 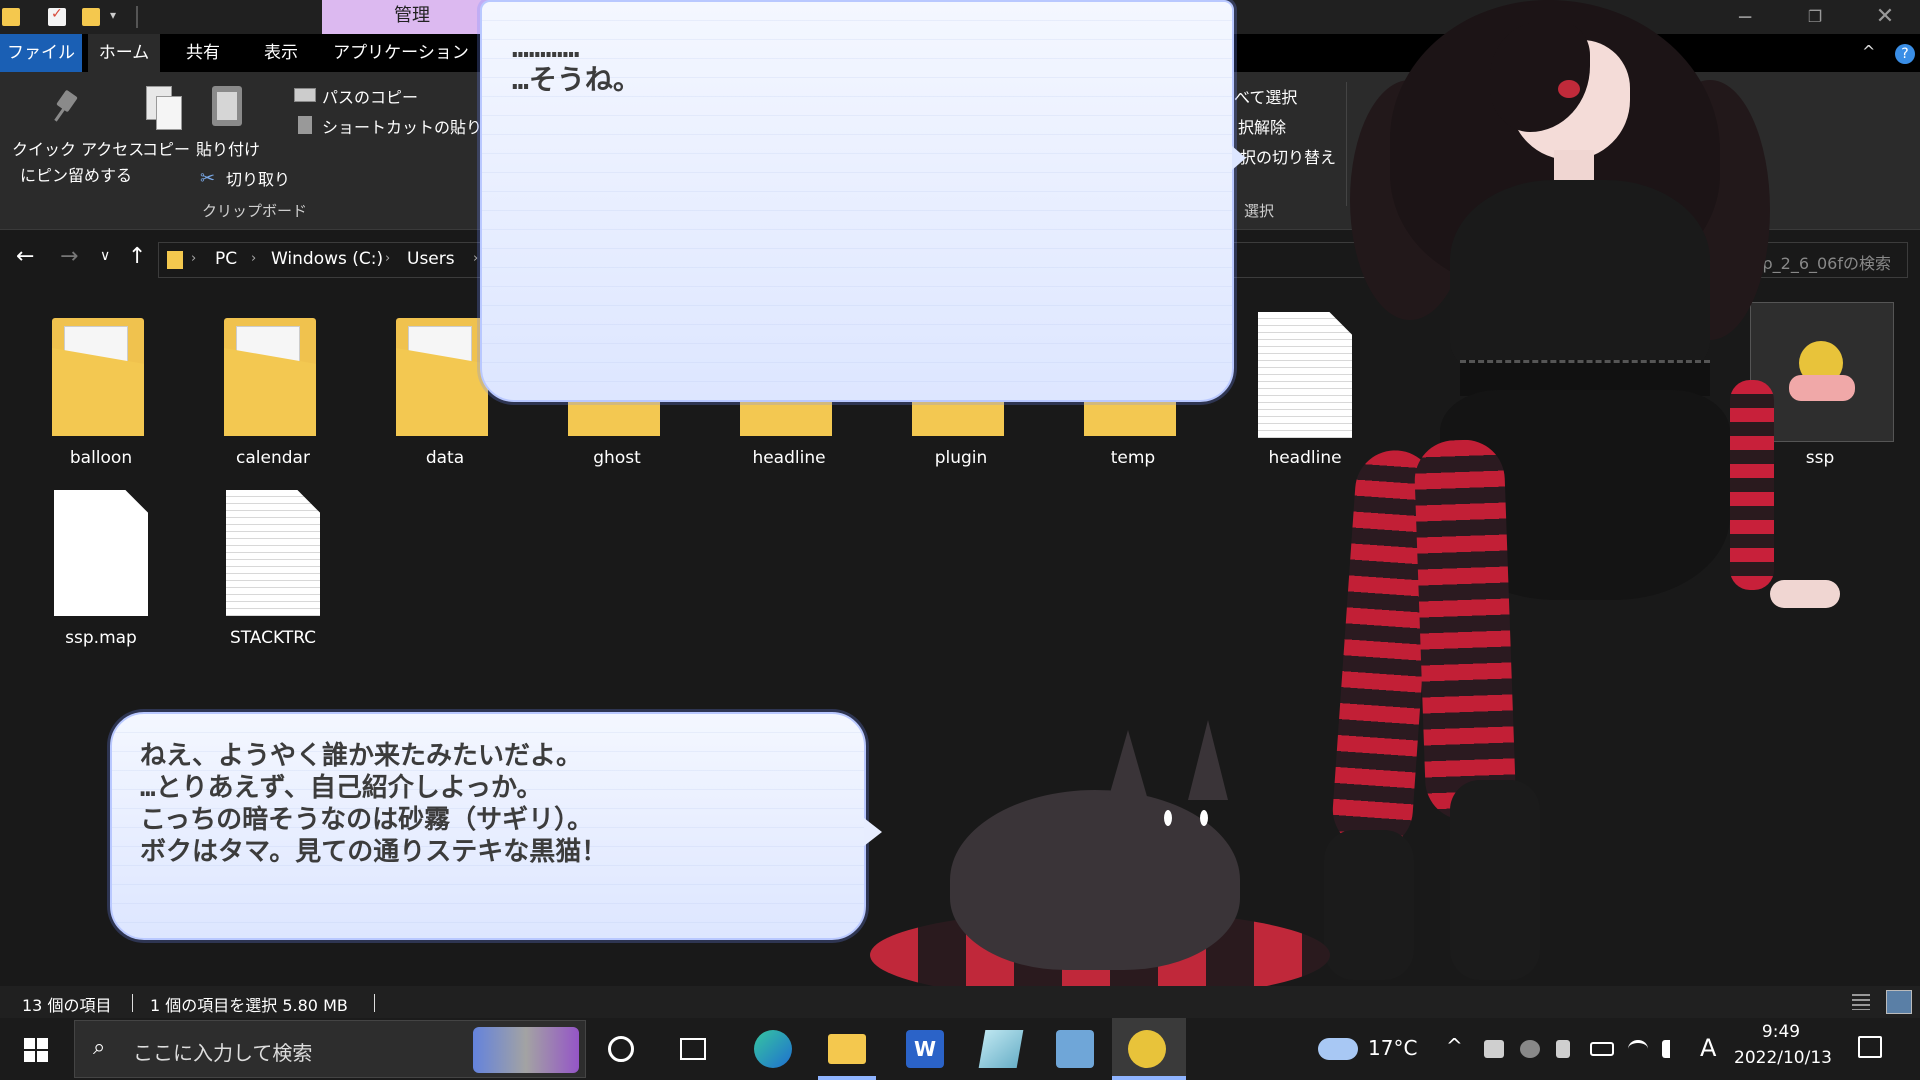 I want to click on large-icons-view-icon, so click(x=1899, y=1002).